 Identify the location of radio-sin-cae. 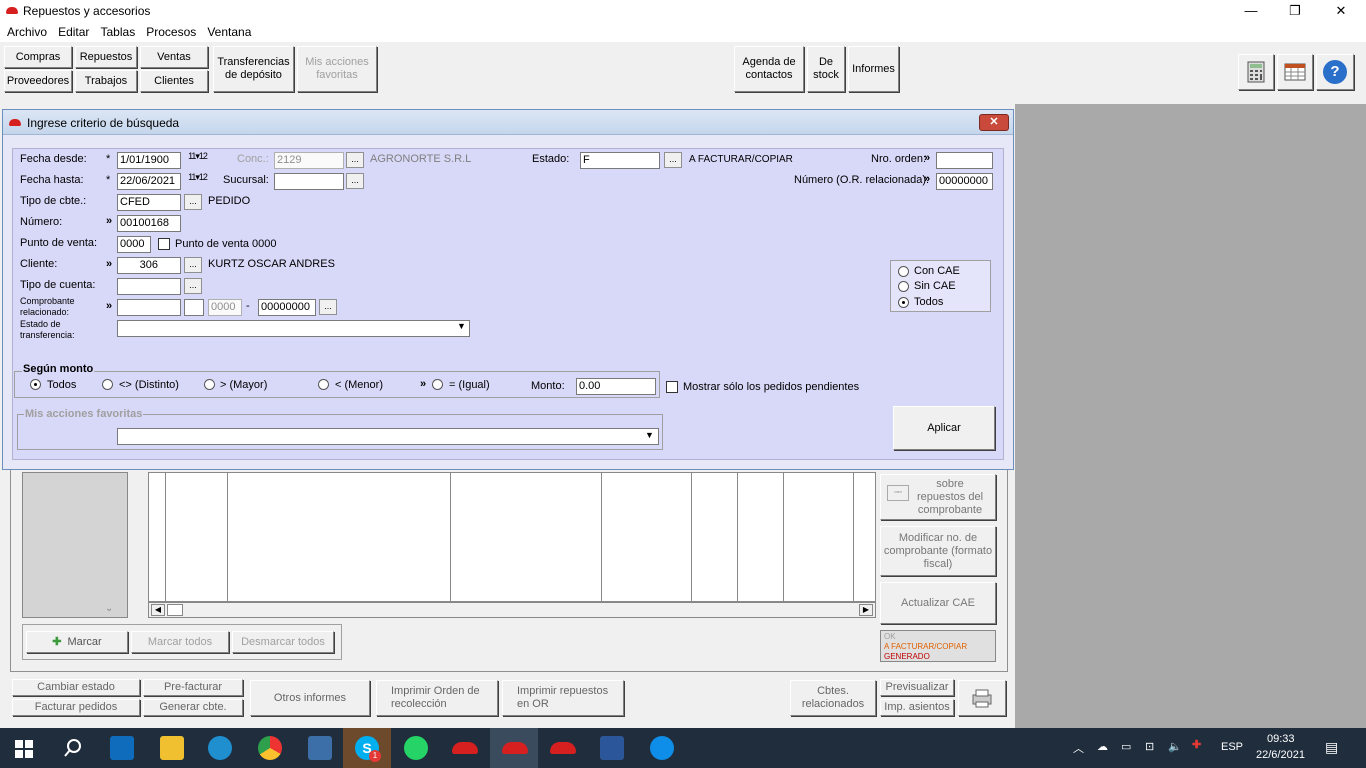
(903, 286).